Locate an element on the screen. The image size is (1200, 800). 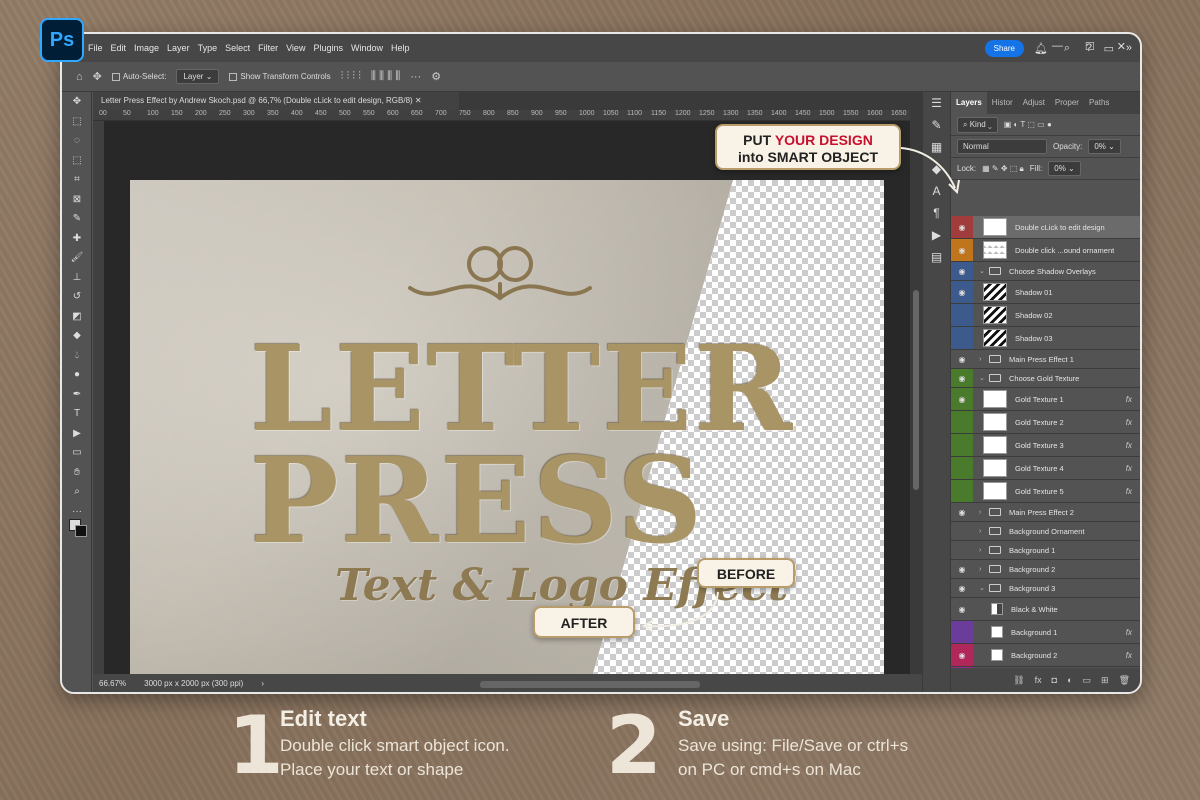
blur-tool-icon: 💧︎ is located at coordinates (77, 356).